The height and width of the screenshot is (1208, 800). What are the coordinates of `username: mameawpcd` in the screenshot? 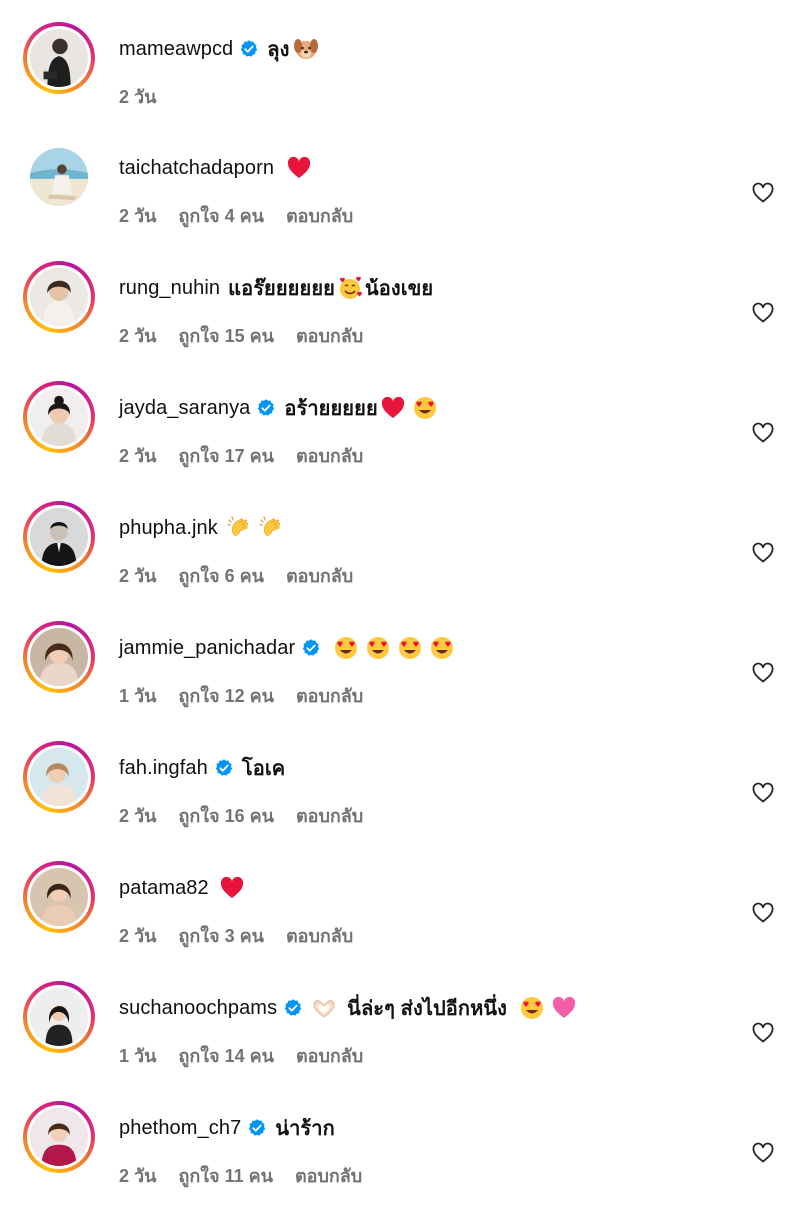 It's located at (176, 49).